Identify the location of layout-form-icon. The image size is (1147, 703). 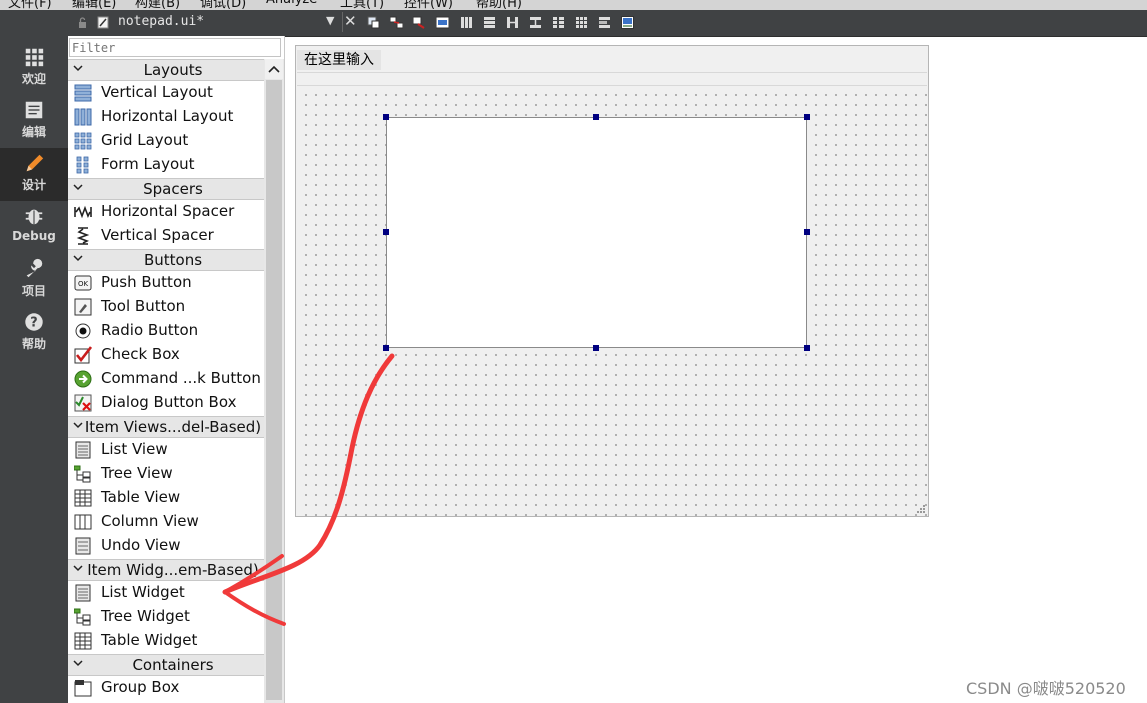
(558, 22).